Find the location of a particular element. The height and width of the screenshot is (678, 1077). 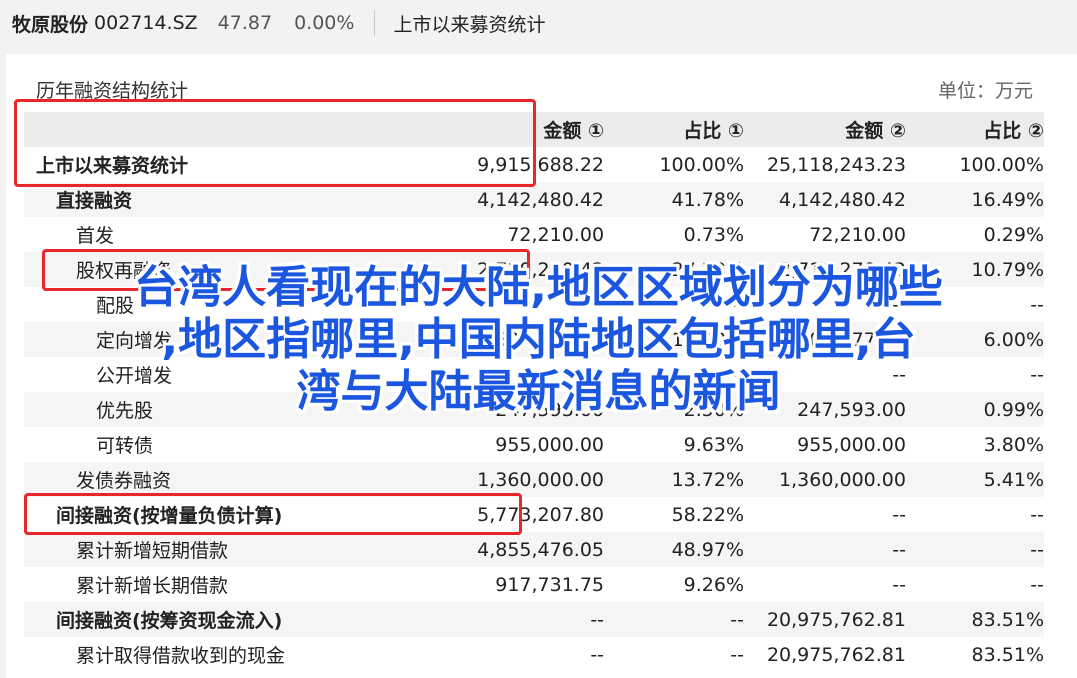

share-2: 3.80% is located at coordinates (1013, 444).